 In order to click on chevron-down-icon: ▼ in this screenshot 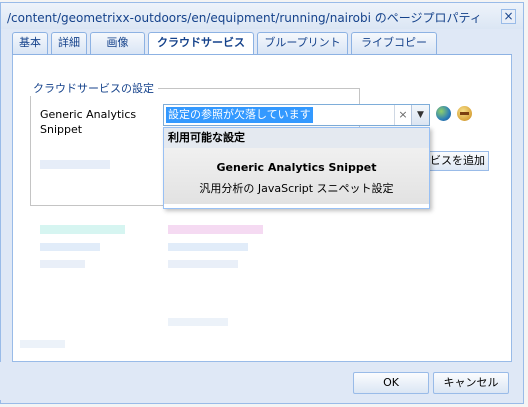, I will do `click(420, 115)`.